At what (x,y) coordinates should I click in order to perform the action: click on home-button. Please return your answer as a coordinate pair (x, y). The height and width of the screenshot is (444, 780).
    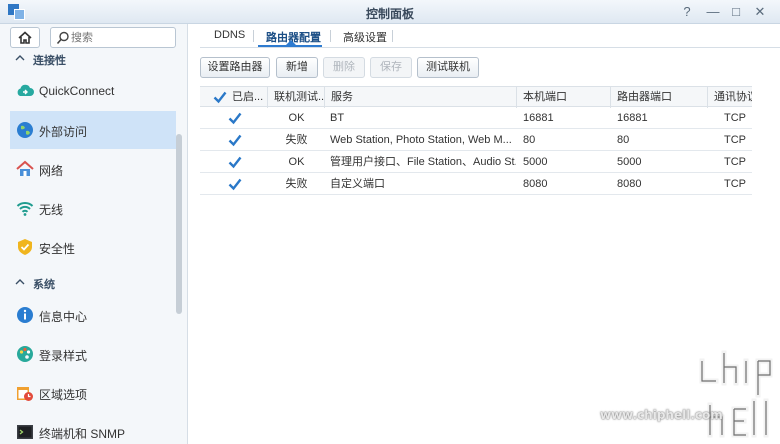
    Looking at the image, I should click on (25, 37).